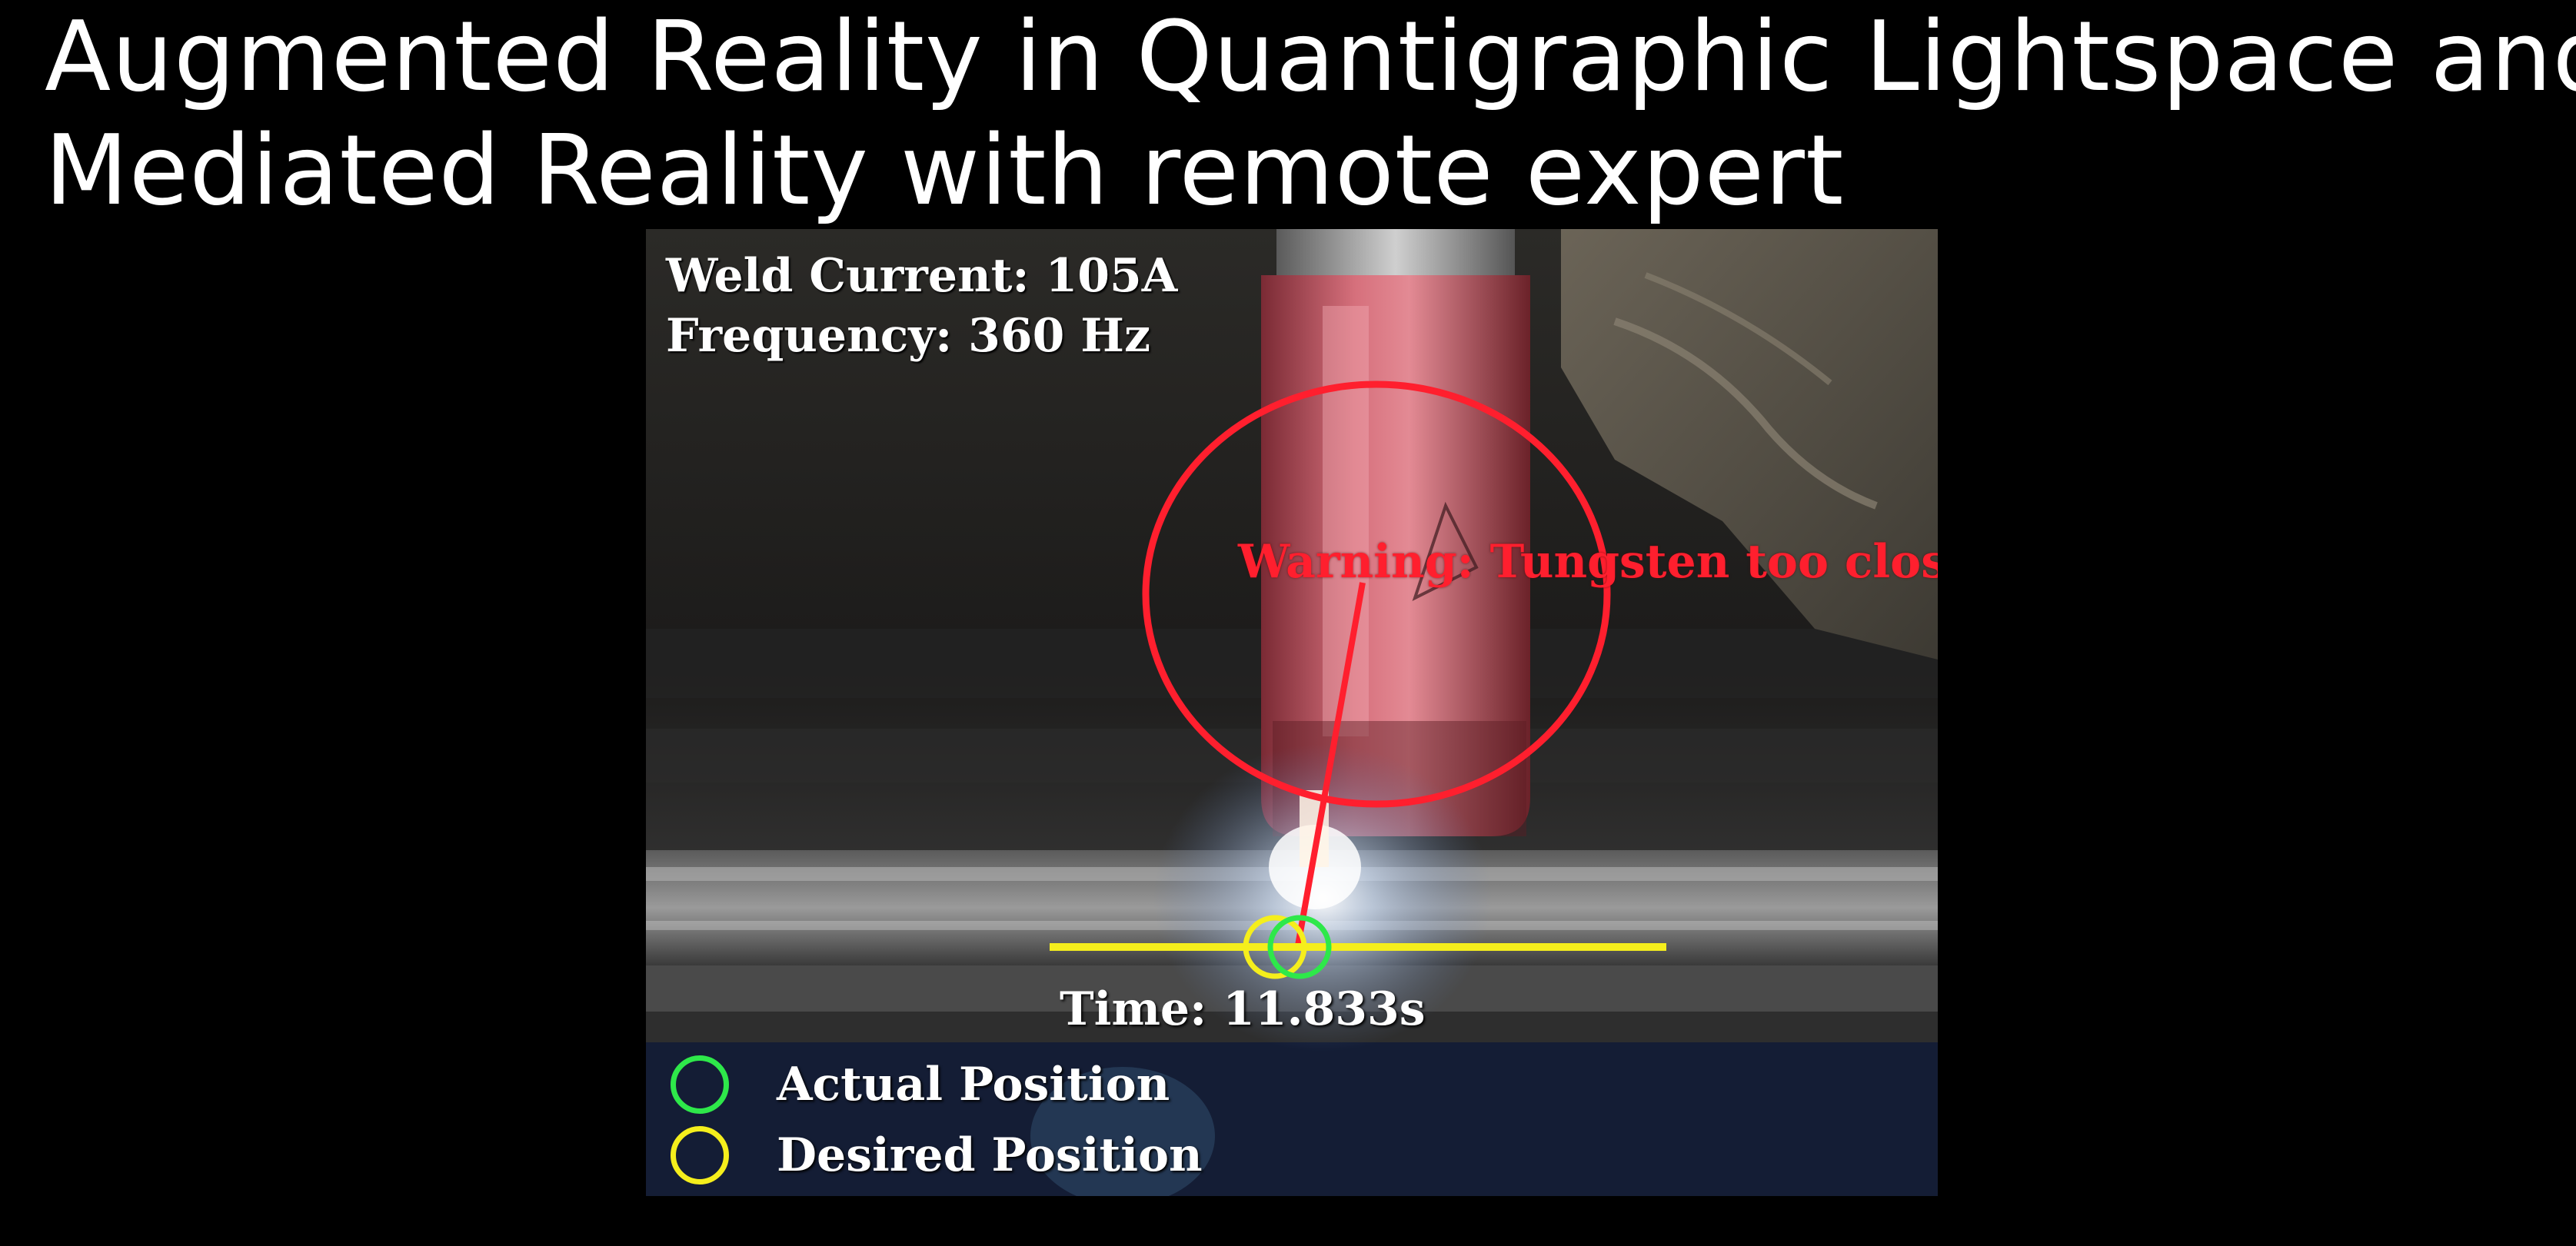  I want to click on weld-current-readout: Weld Current: 105A, so click(922, 276).